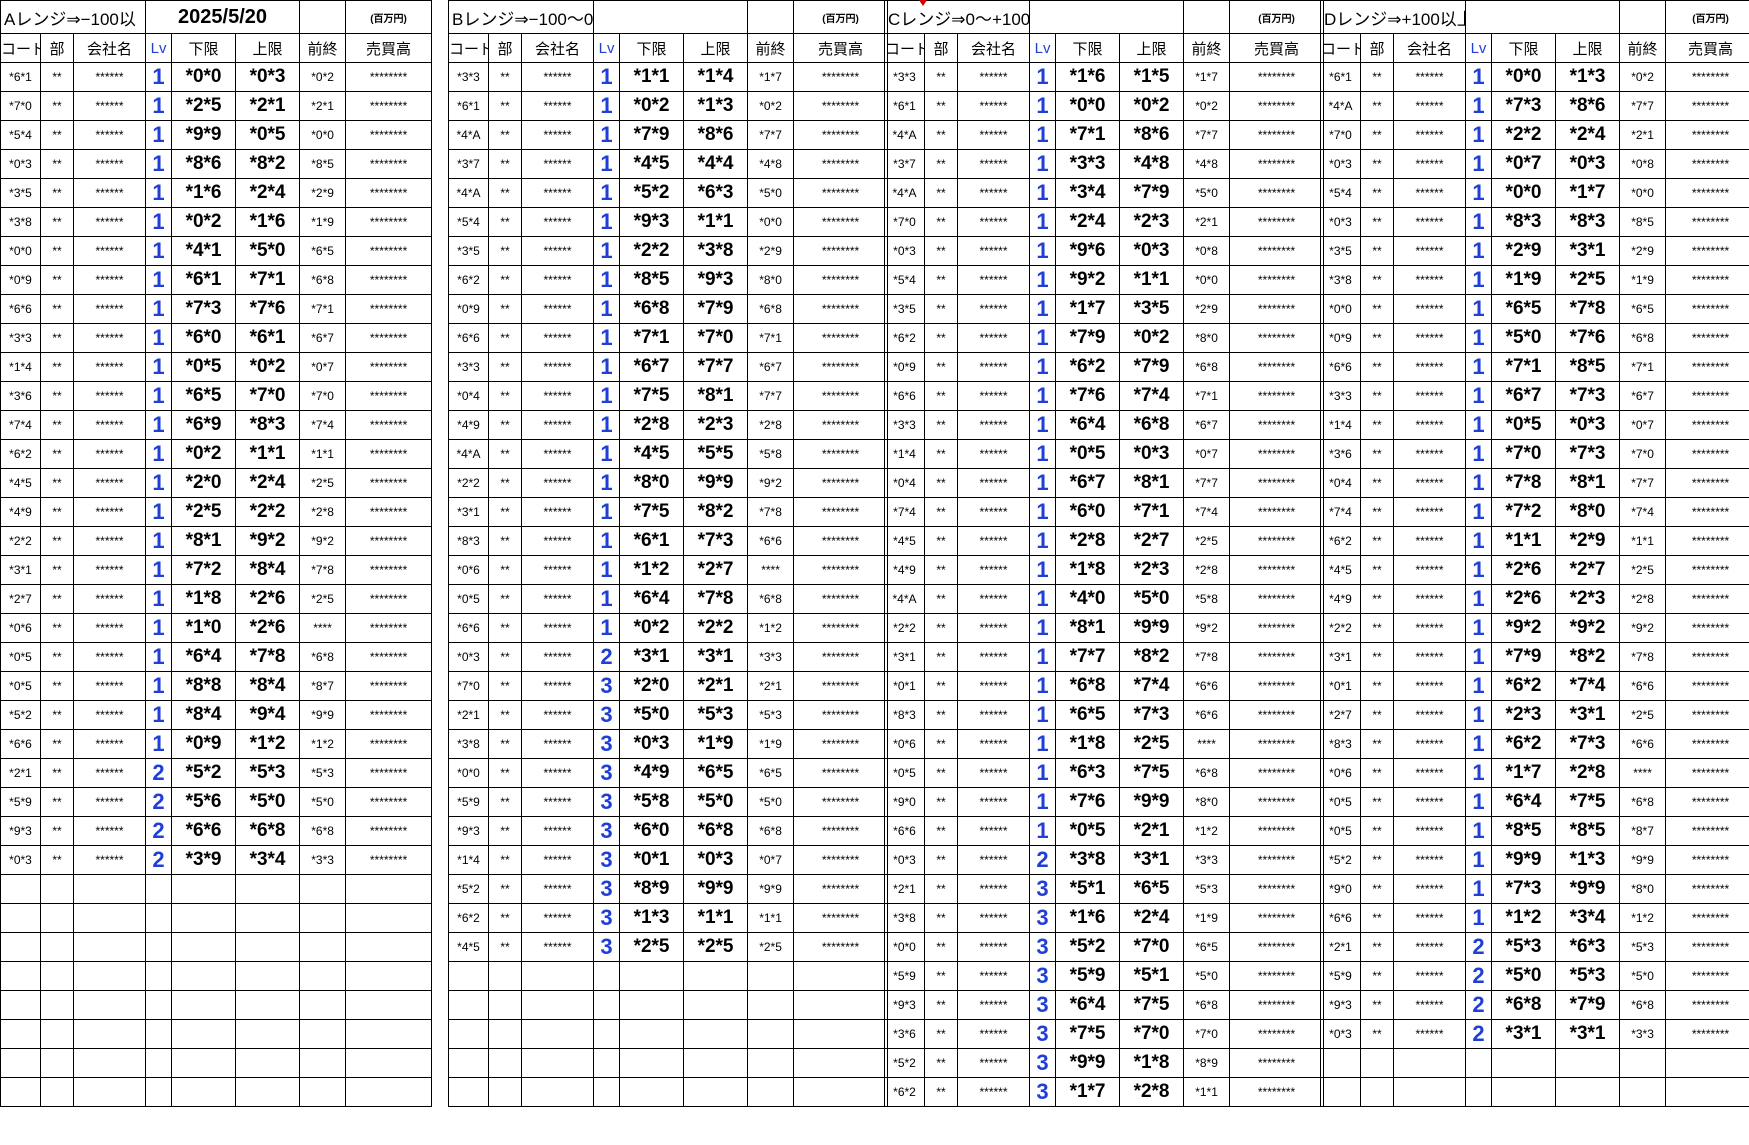  What do you see at coordinates (1588, 77) in the screenshot?
I see `cell-upper: *1*3` at bounding box center [1588, 77].